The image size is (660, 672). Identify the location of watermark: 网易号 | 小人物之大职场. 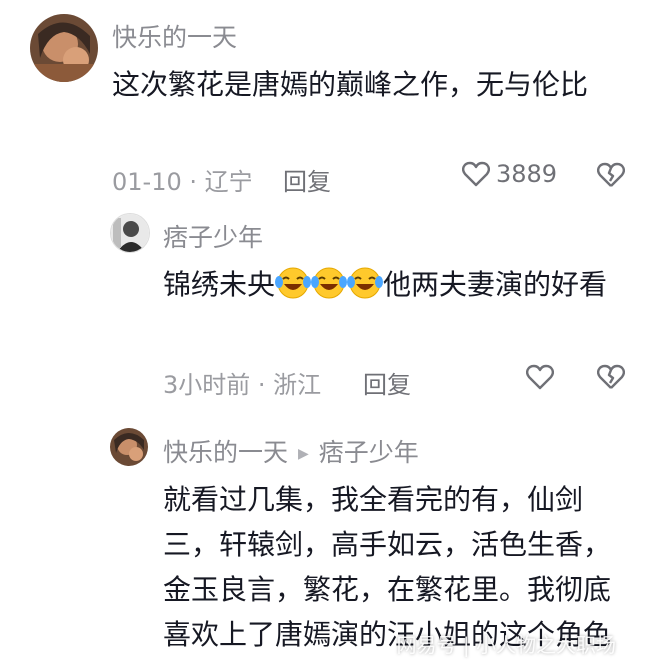
(506, 645).